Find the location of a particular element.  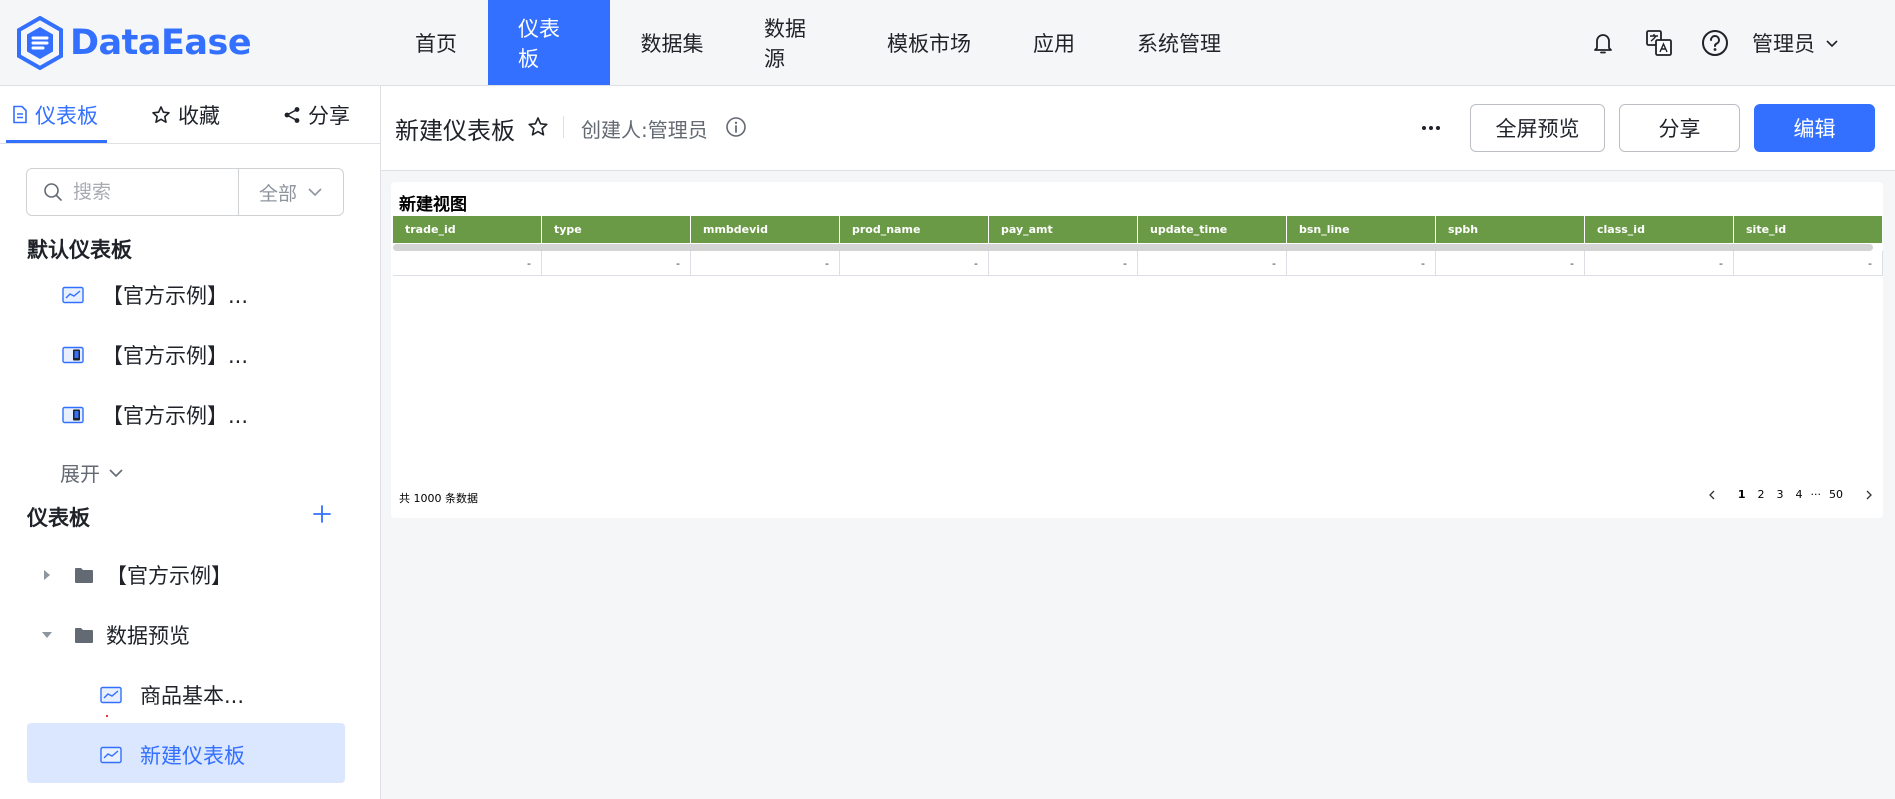

column-header: pay_amt is located at coordinates (1063, 229).